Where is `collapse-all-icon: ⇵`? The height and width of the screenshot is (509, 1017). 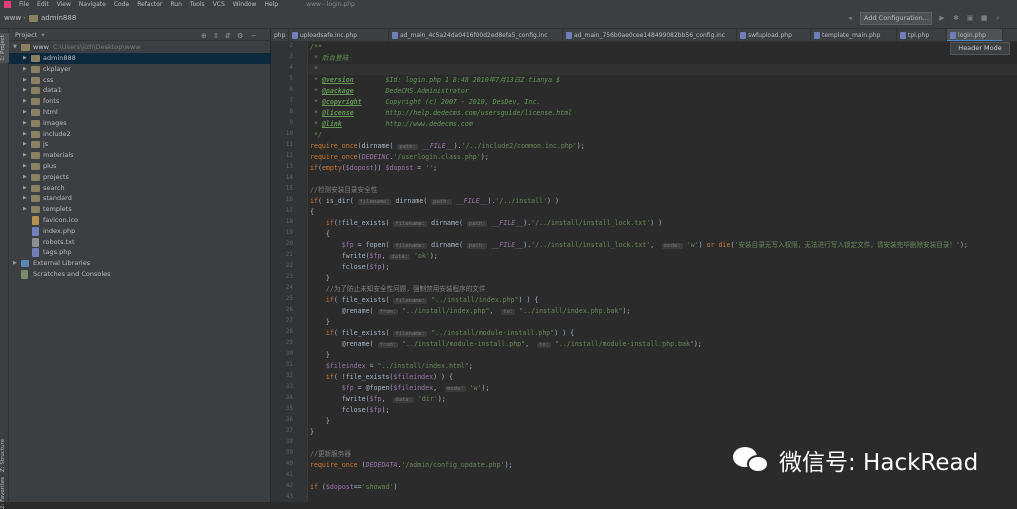 collapse-all-icon: ⇵ is located at coordinates (228, 36).